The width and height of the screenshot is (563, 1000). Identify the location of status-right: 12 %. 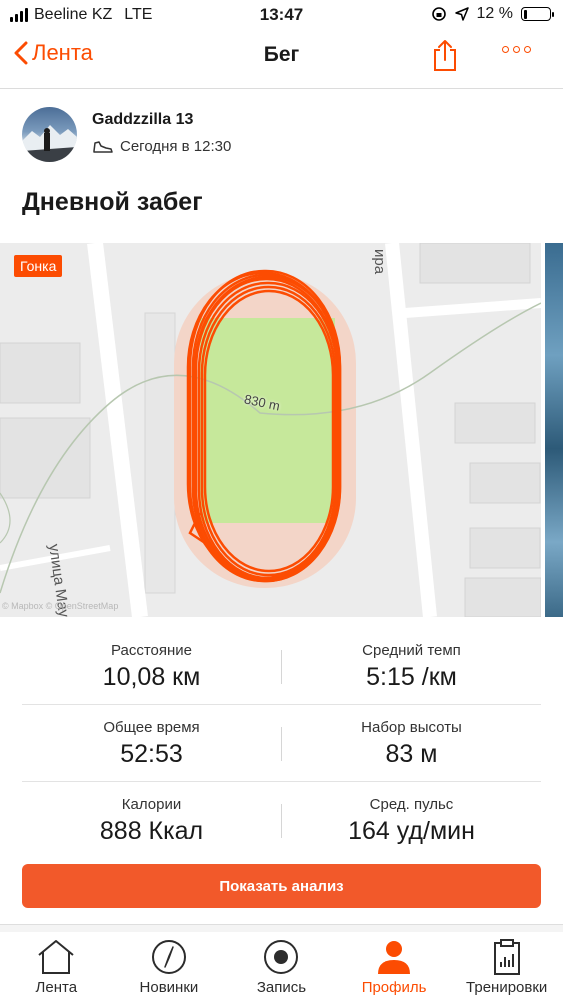
(492, 14).